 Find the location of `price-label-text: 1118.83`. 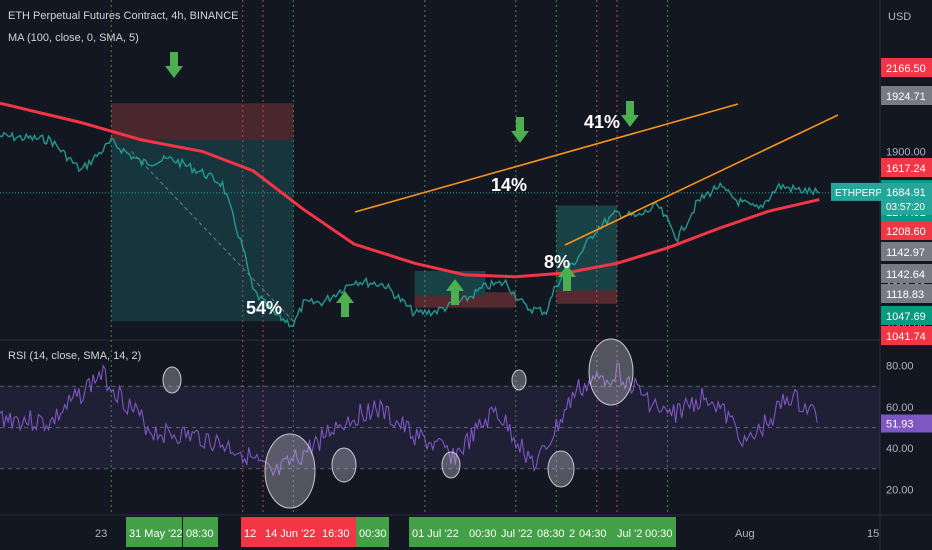

price-label-text: 1118.83 is located at coordinates (905, 295).